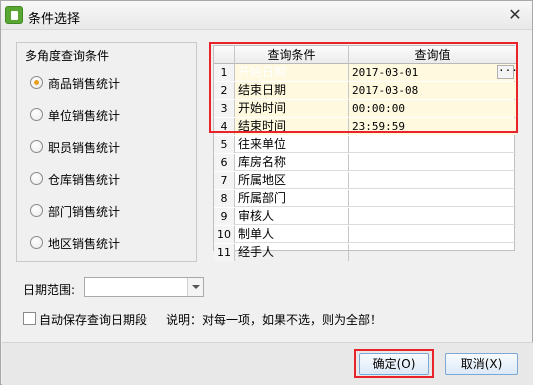 The width and height of the screenshot is (533, 385). What do you see at coordinates (292, 144) in the screenshot?
I see `condition-name-cell: 往来单位` at bounding box center [292, 144].